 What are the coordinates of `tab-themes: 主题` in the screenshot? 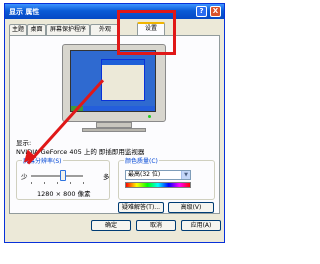 It's located at (18, 29).